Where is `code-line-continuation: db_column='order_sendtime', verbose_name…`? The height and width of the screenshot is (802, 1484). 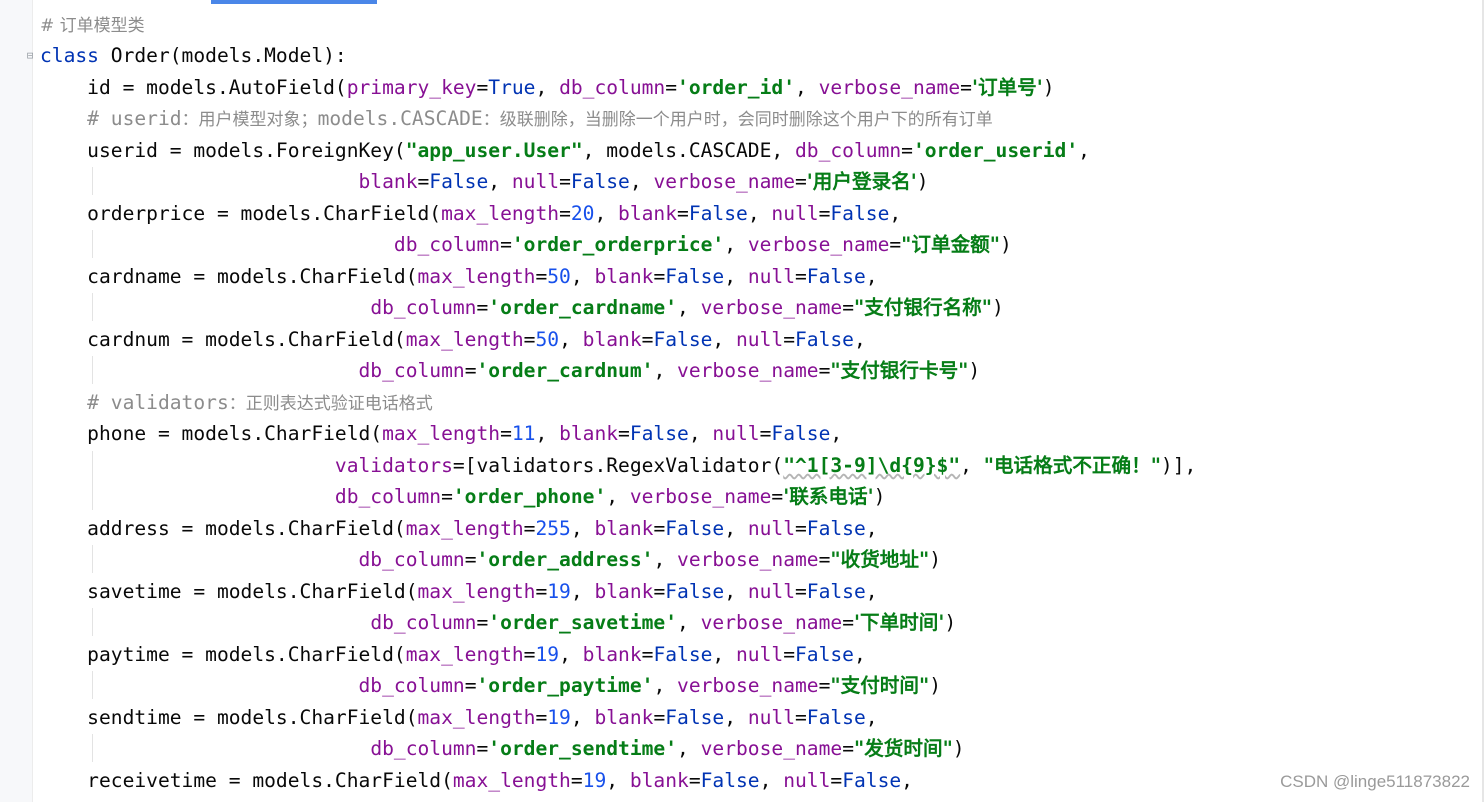
code-line-continuation: db_column='order_sendtime', verbose_name… is located at coordinates (502, 748).